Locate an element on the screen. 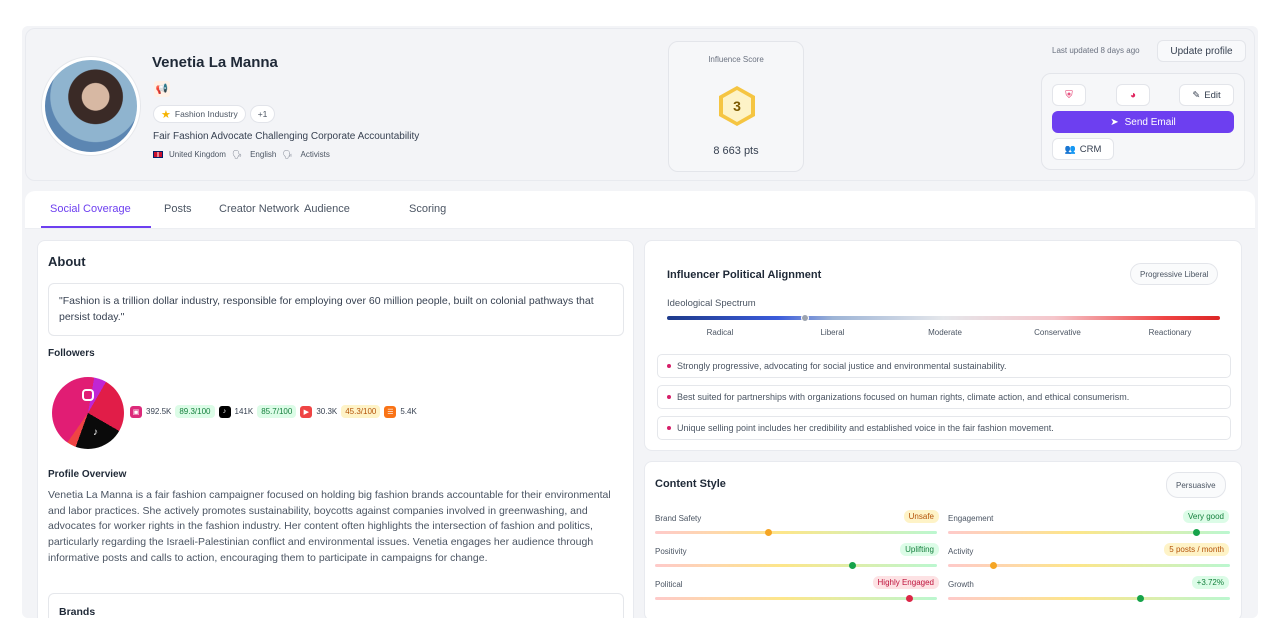 The width and height of the screenshot is (1280, 643). send-email-button: ➤ Send Email is located at coordinates (1143, 122).